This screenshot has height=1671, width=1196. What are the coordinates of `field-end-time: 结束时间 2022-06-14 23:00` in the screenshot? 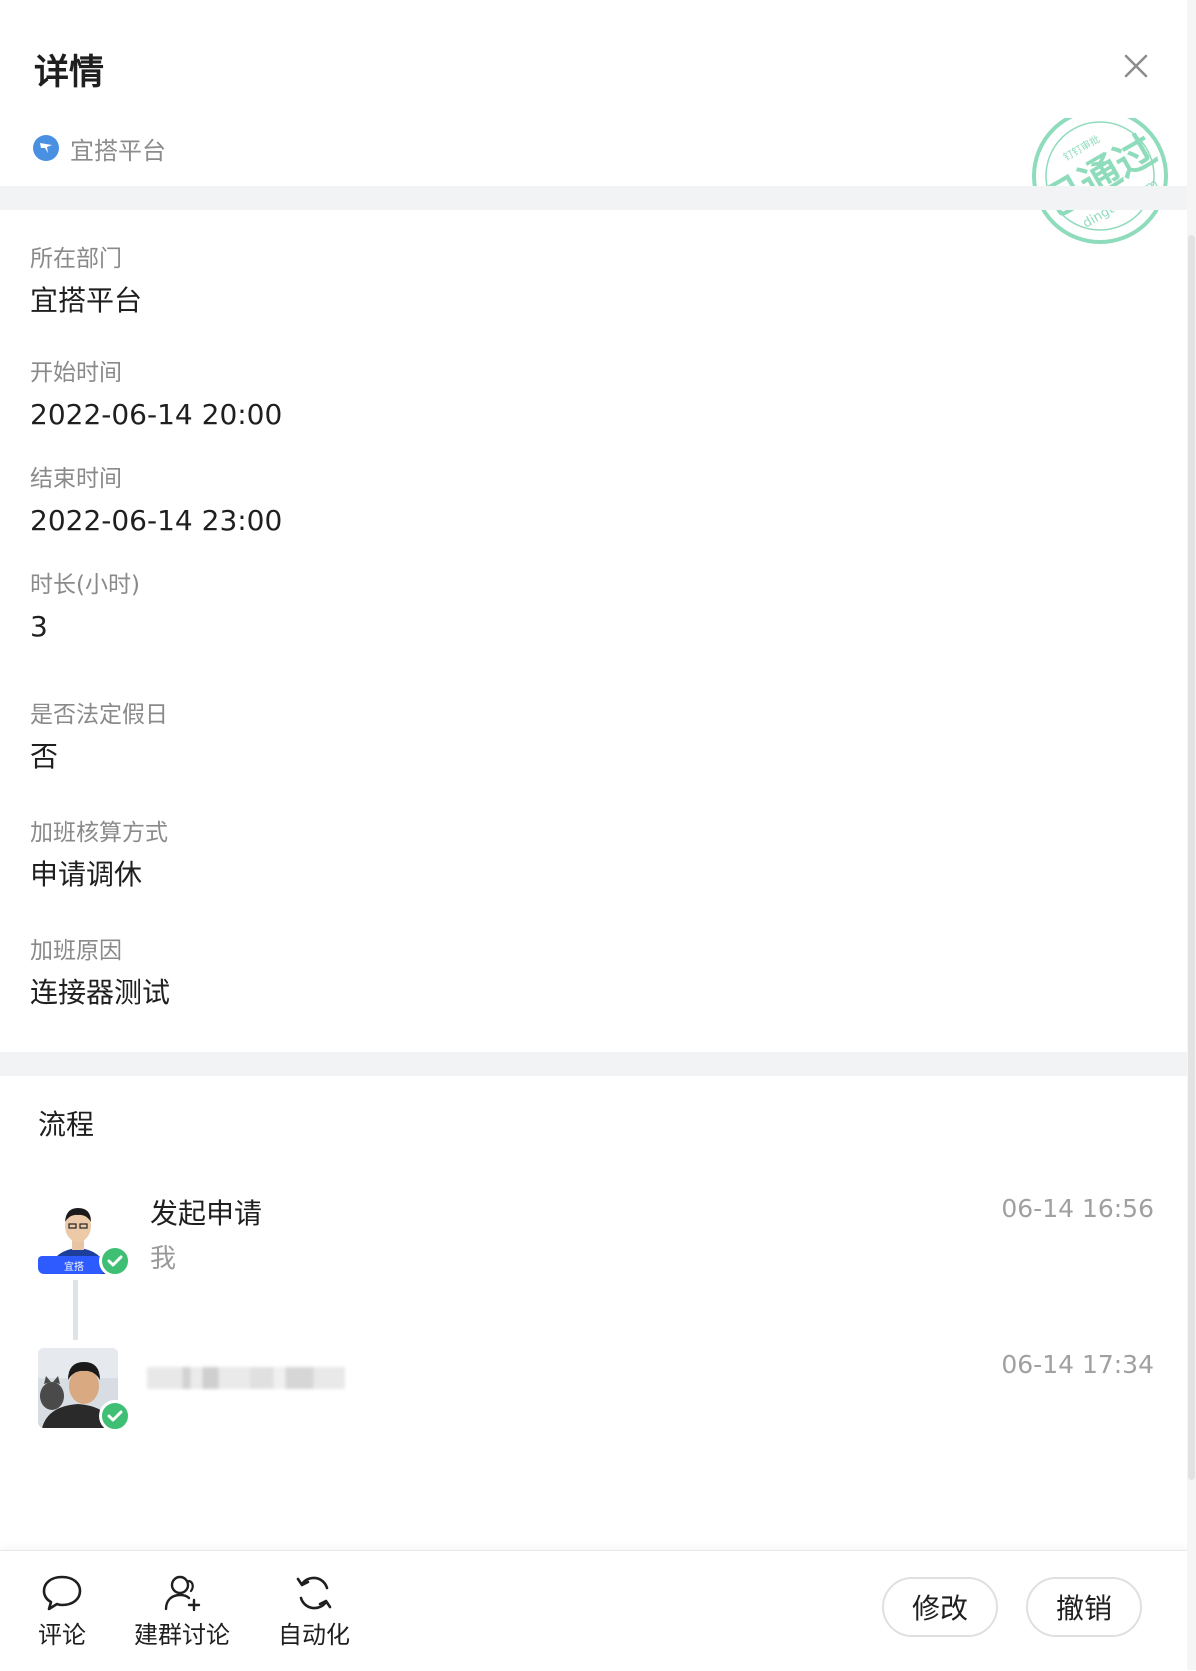 It's located at (156, 502).